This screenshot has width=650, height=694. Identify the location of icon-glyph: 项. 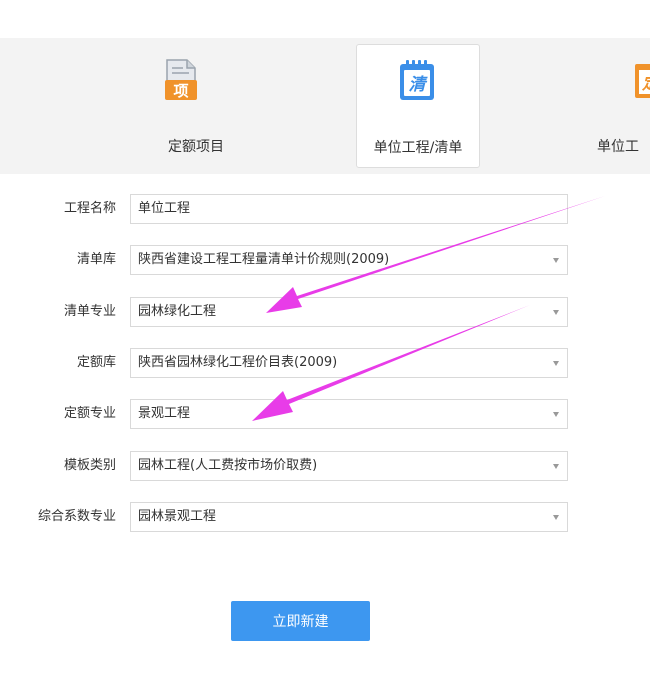
(180, 91).